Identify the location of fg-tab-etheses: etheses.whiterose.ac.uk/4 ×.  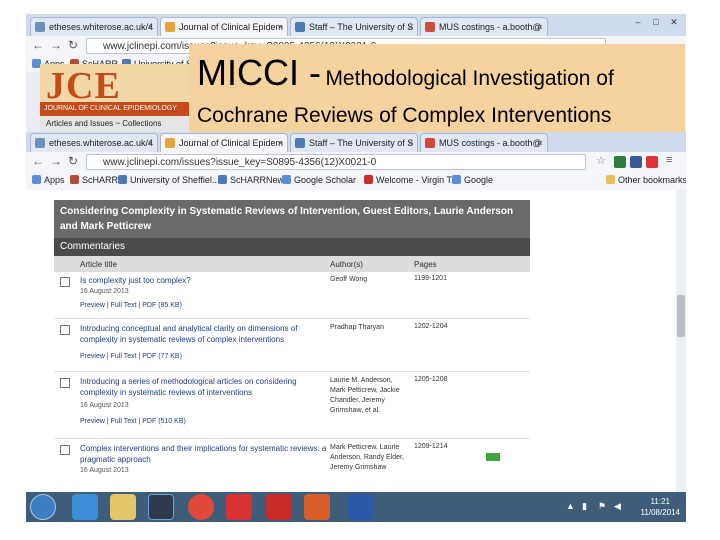
(94, 142).